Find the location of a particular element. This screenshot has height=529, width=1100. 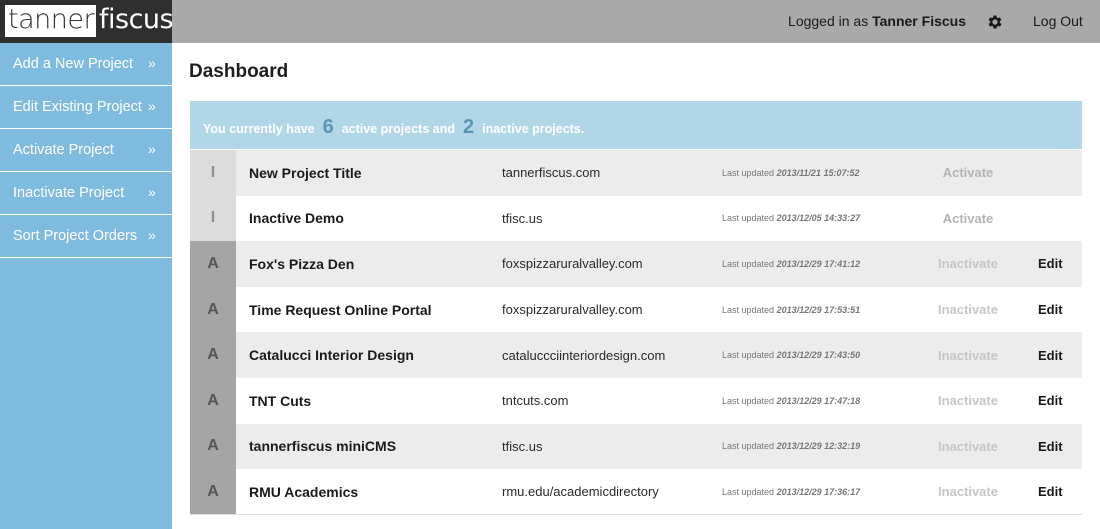

last-updated-timestamp: 2013/12/29 17:36:17 is located at coordinates (818, 491).